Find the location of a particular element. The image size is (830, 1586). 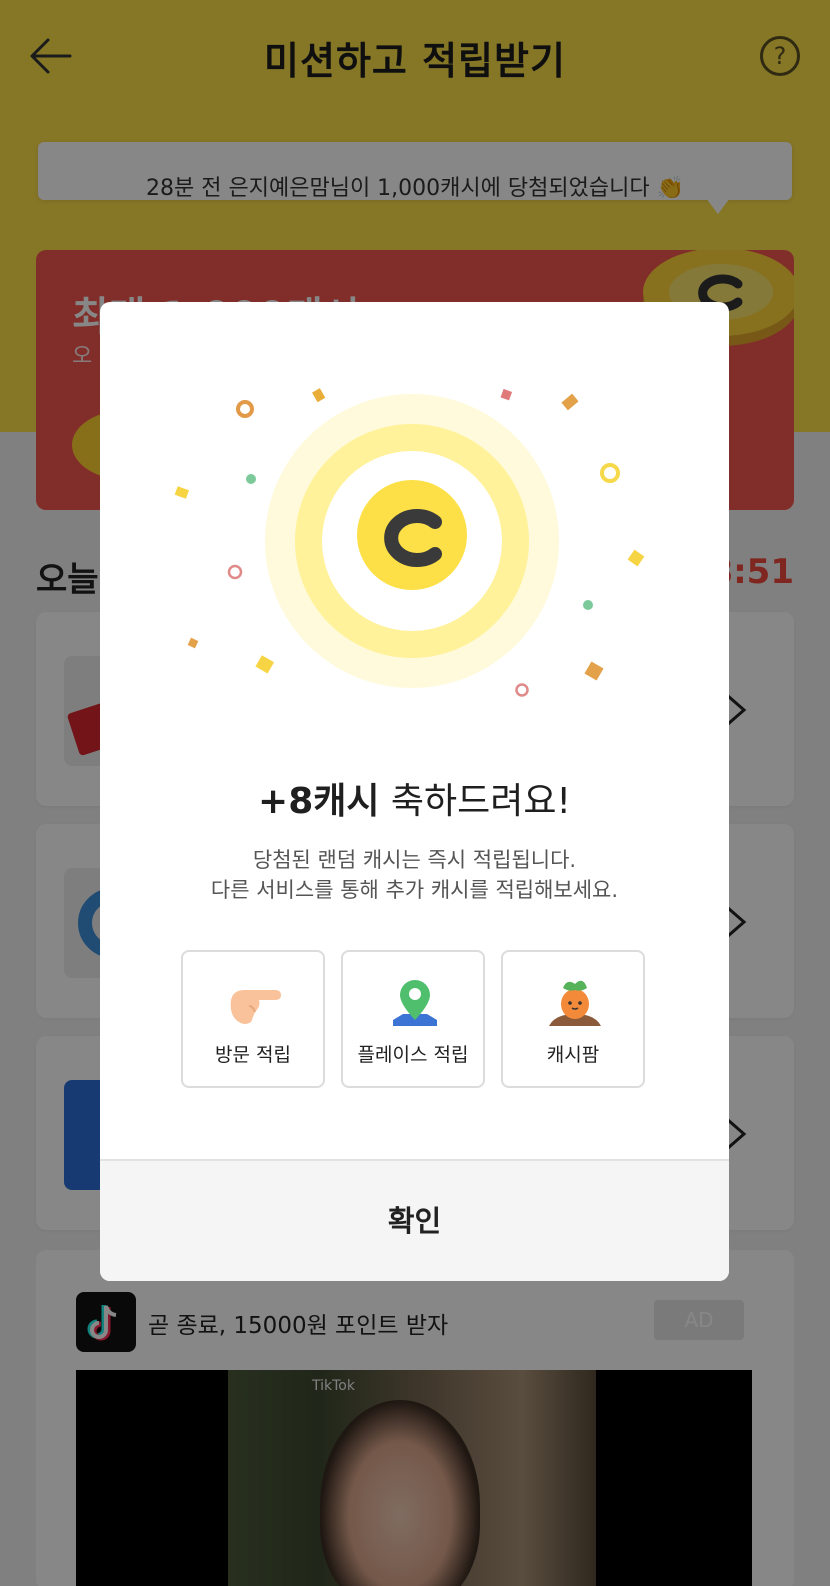

congrats-text: 축하드려요! is located at coordinates (475, 801).